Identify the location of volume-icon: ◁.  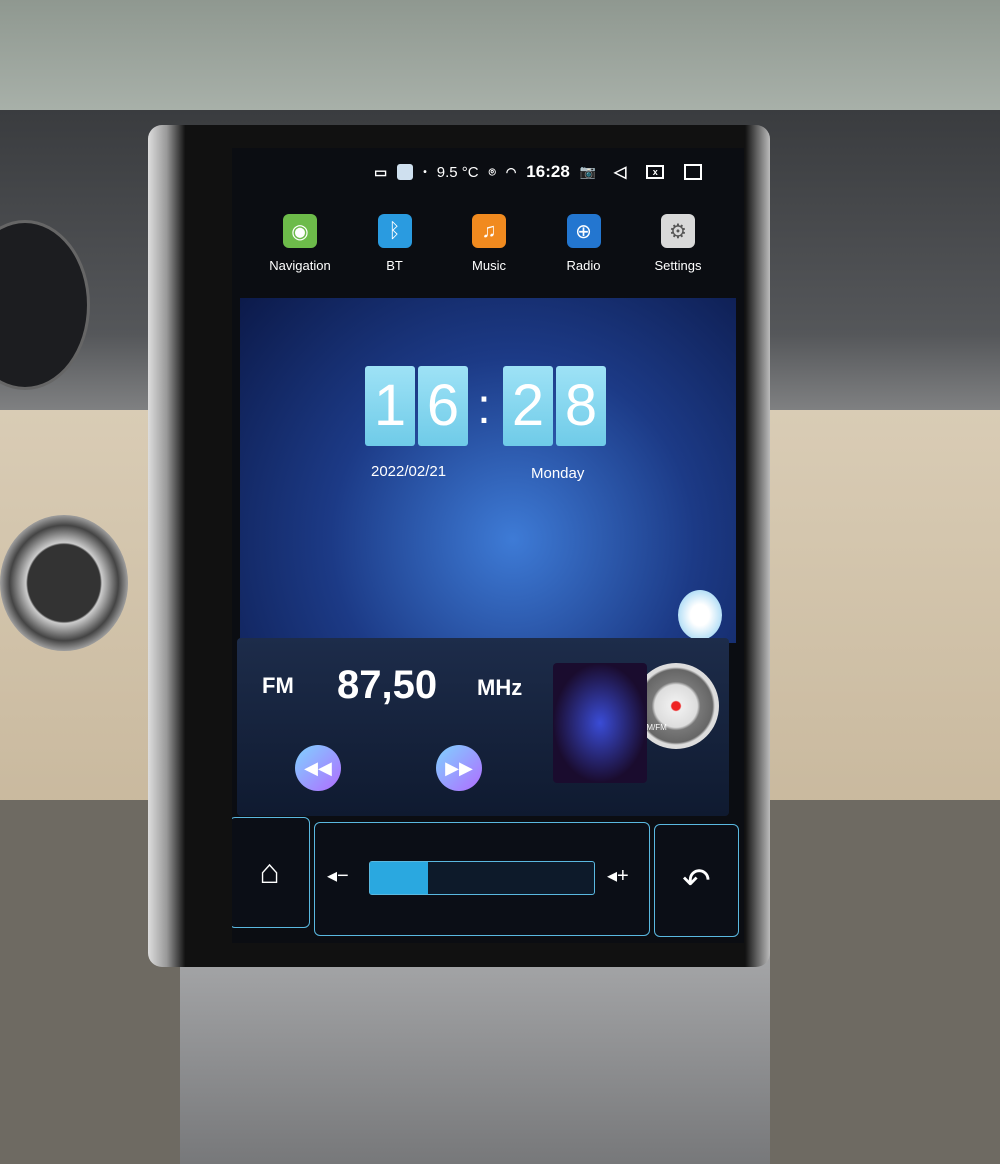
(620, 172).